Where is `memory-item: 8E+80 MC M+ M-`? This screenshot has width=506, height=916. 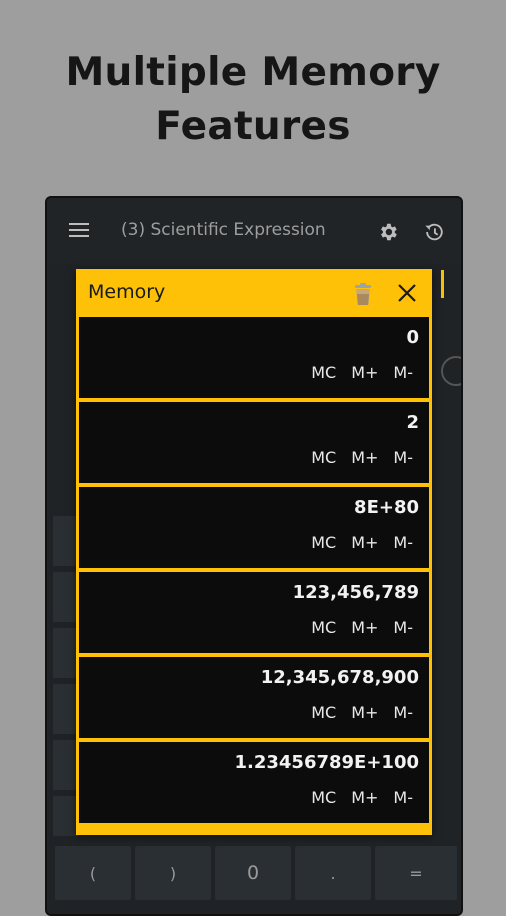
memory-item: 8E+80 MC M+ M- is located at coordinates (254, 527).